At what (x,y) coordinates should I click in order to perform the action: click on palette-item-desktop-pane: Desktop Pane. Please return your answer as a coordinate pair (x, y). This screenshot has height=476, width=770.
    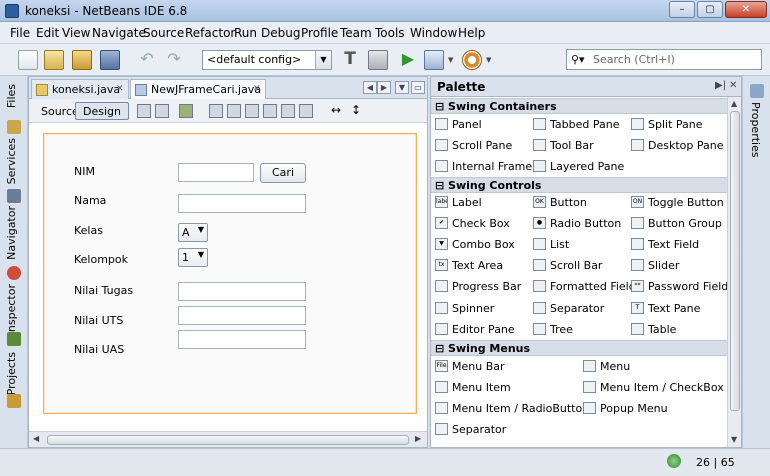
    Looking at the image, I should click on (677, 145).